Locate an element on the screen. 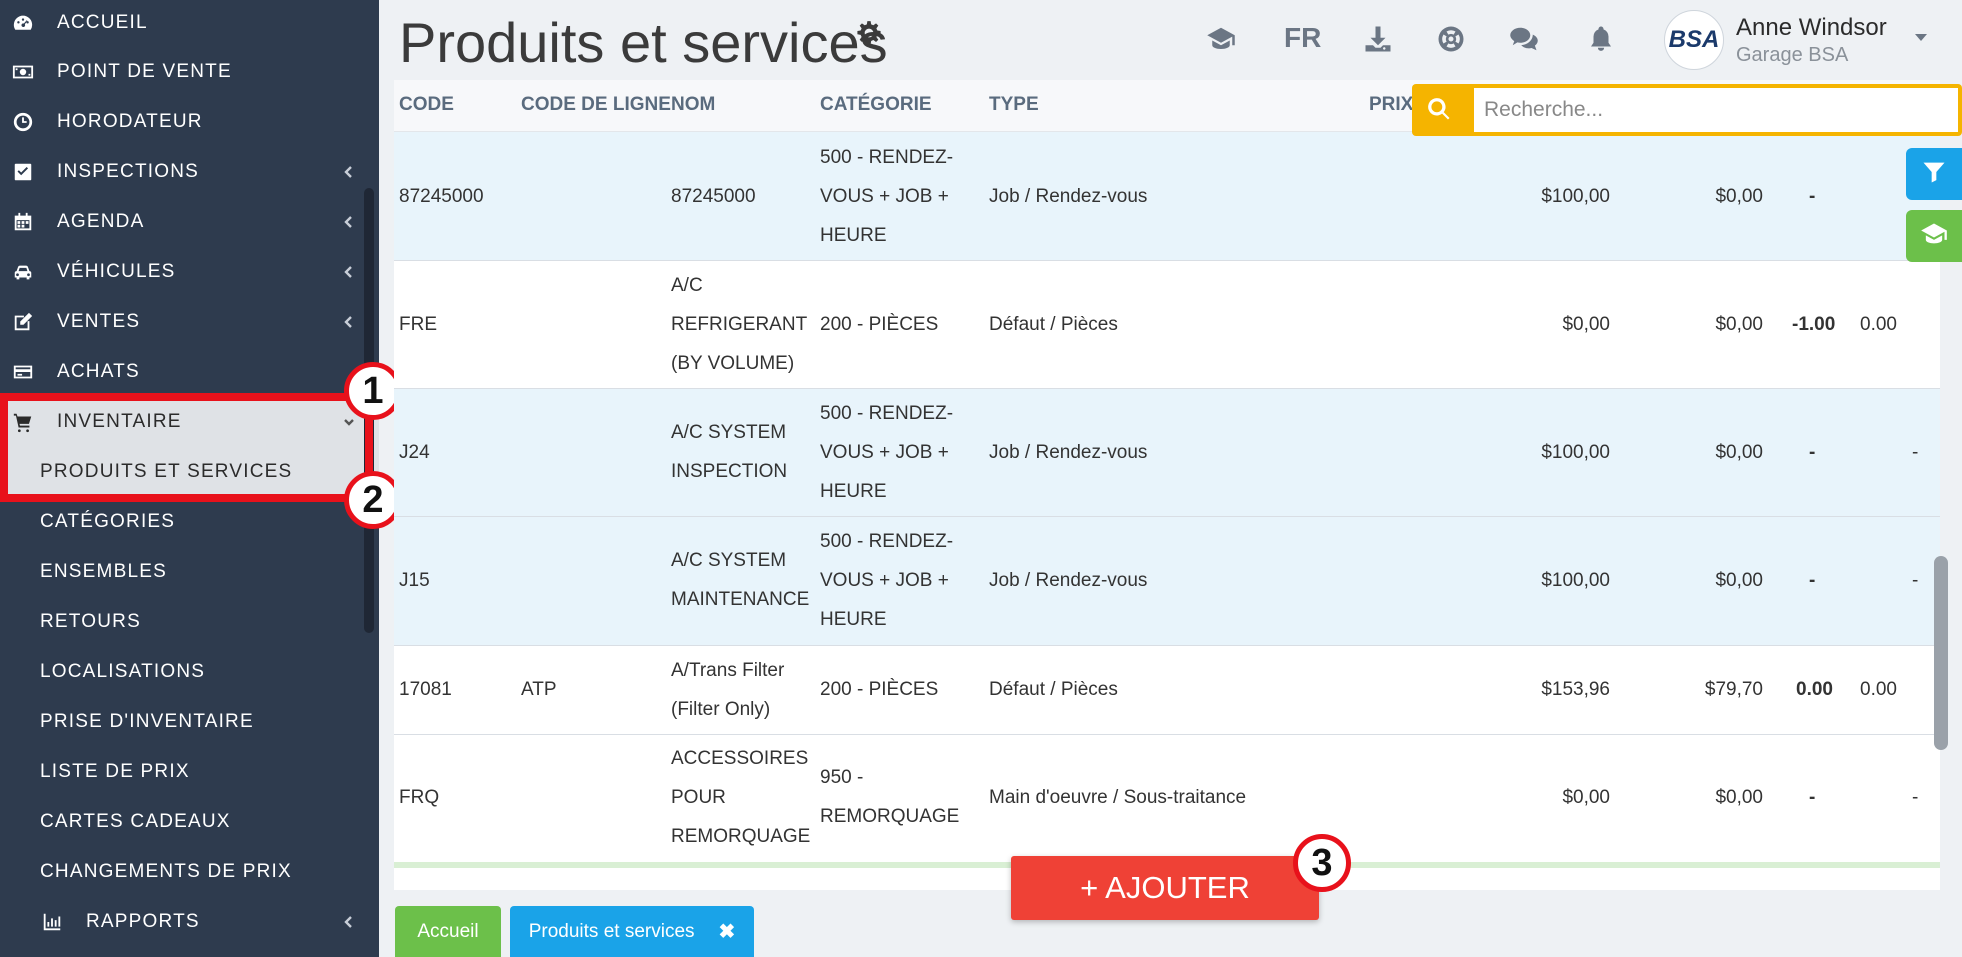 The image size is (1962, 957). cell-quantity: -1.00 is located at coordinates (1814, 324).